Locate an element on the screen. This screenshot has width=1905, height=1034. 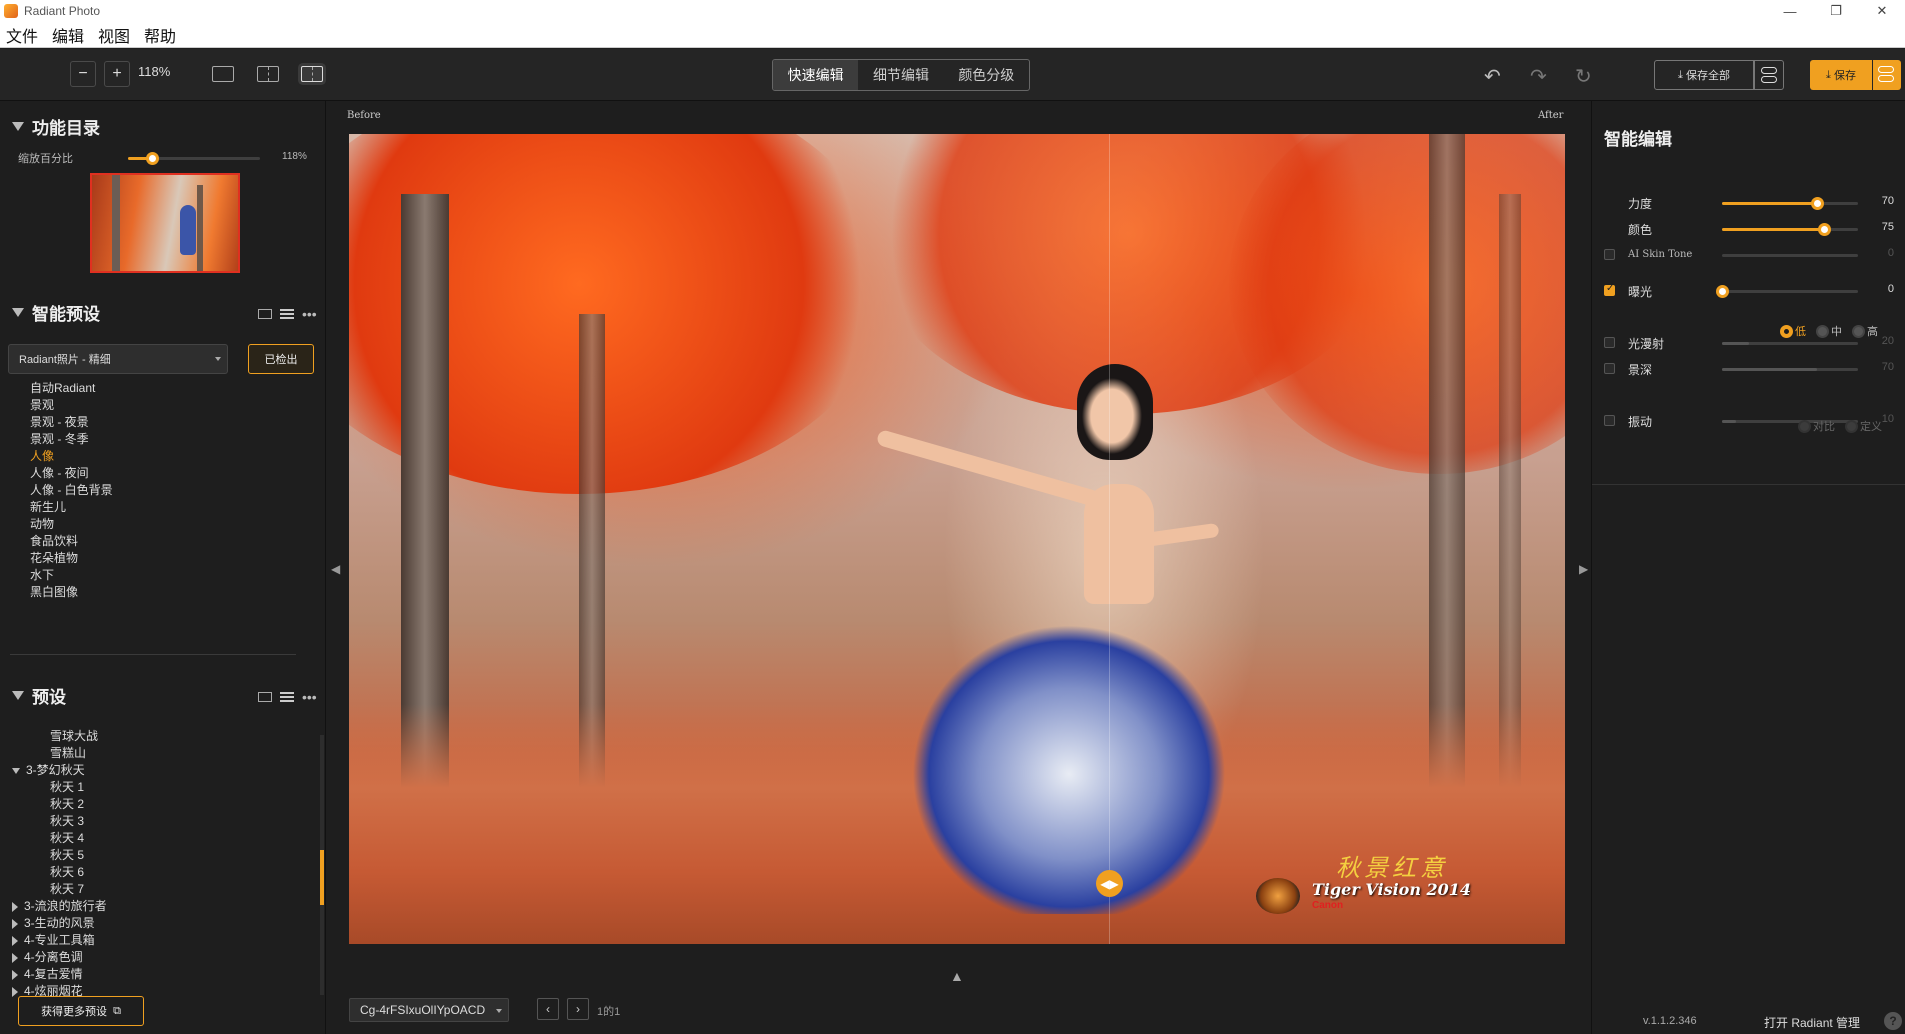
get-more-presets-button: 获得更多预设 ⧉ is located at coordinates (81, 1011).